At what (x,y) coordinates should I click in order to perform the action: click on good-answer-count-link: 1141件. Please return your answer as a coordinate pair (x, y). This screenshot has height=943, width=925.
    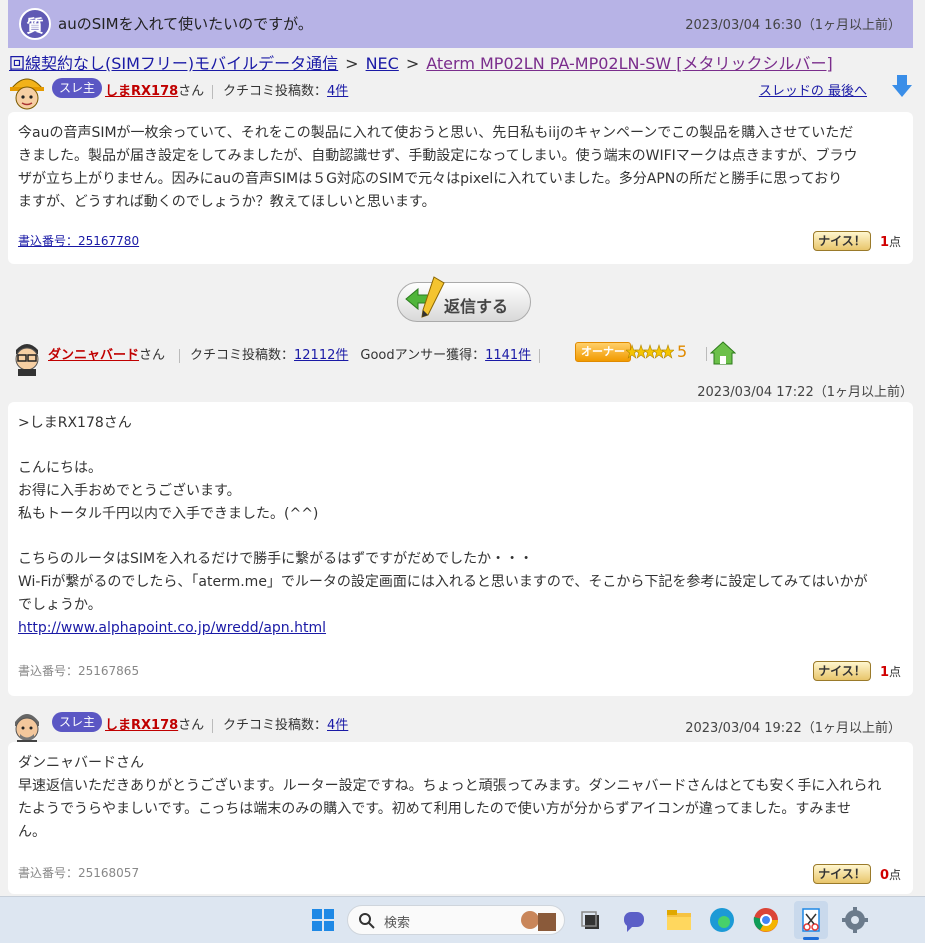
    Looking at the image, I should click on (508, 355).